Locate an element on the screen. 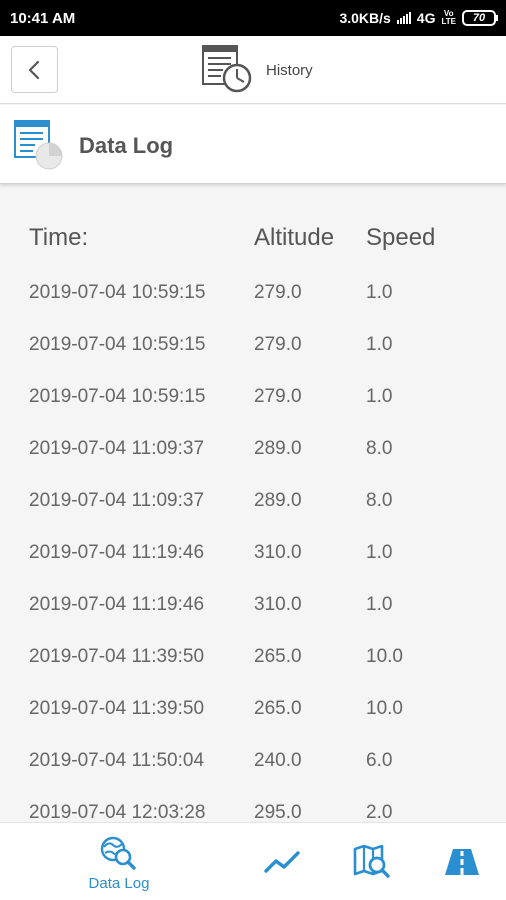 This screenshot has width=506, height=900. battery-icon: 70 is located at coordinates (480, 18).